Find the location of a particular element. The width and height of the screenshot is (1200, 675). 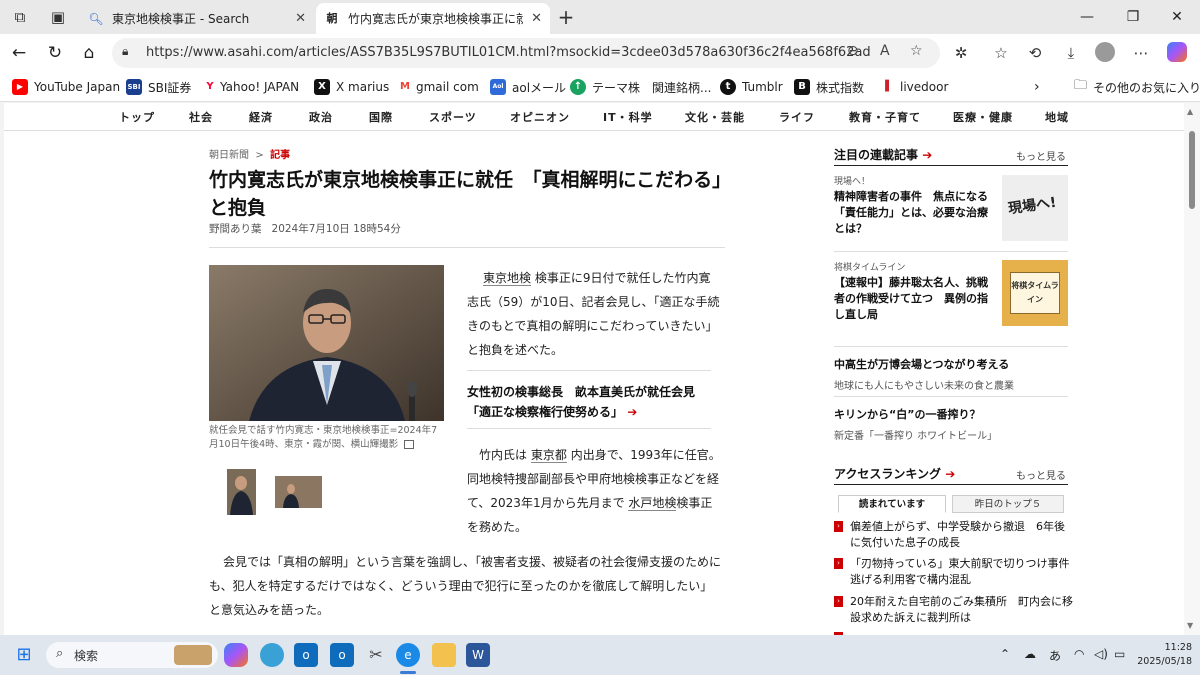

tab-search: 🔍︎ 東京地検検事正 - Search ✕ is located at coordinates (197, 18).